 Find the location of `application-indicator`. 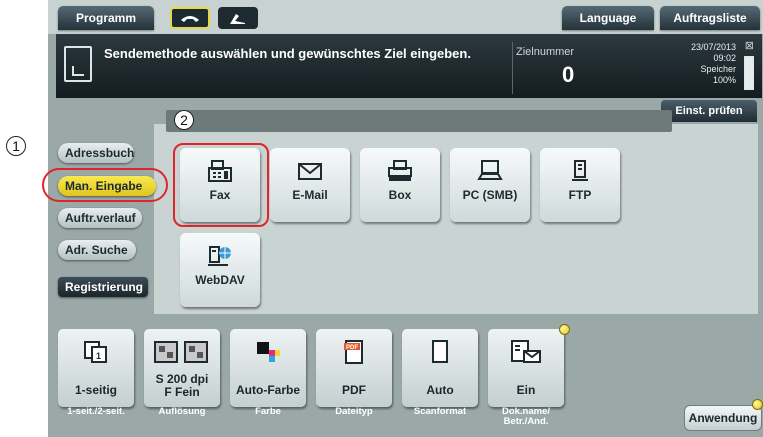

application-indicator is located at coordinates (757, 404).